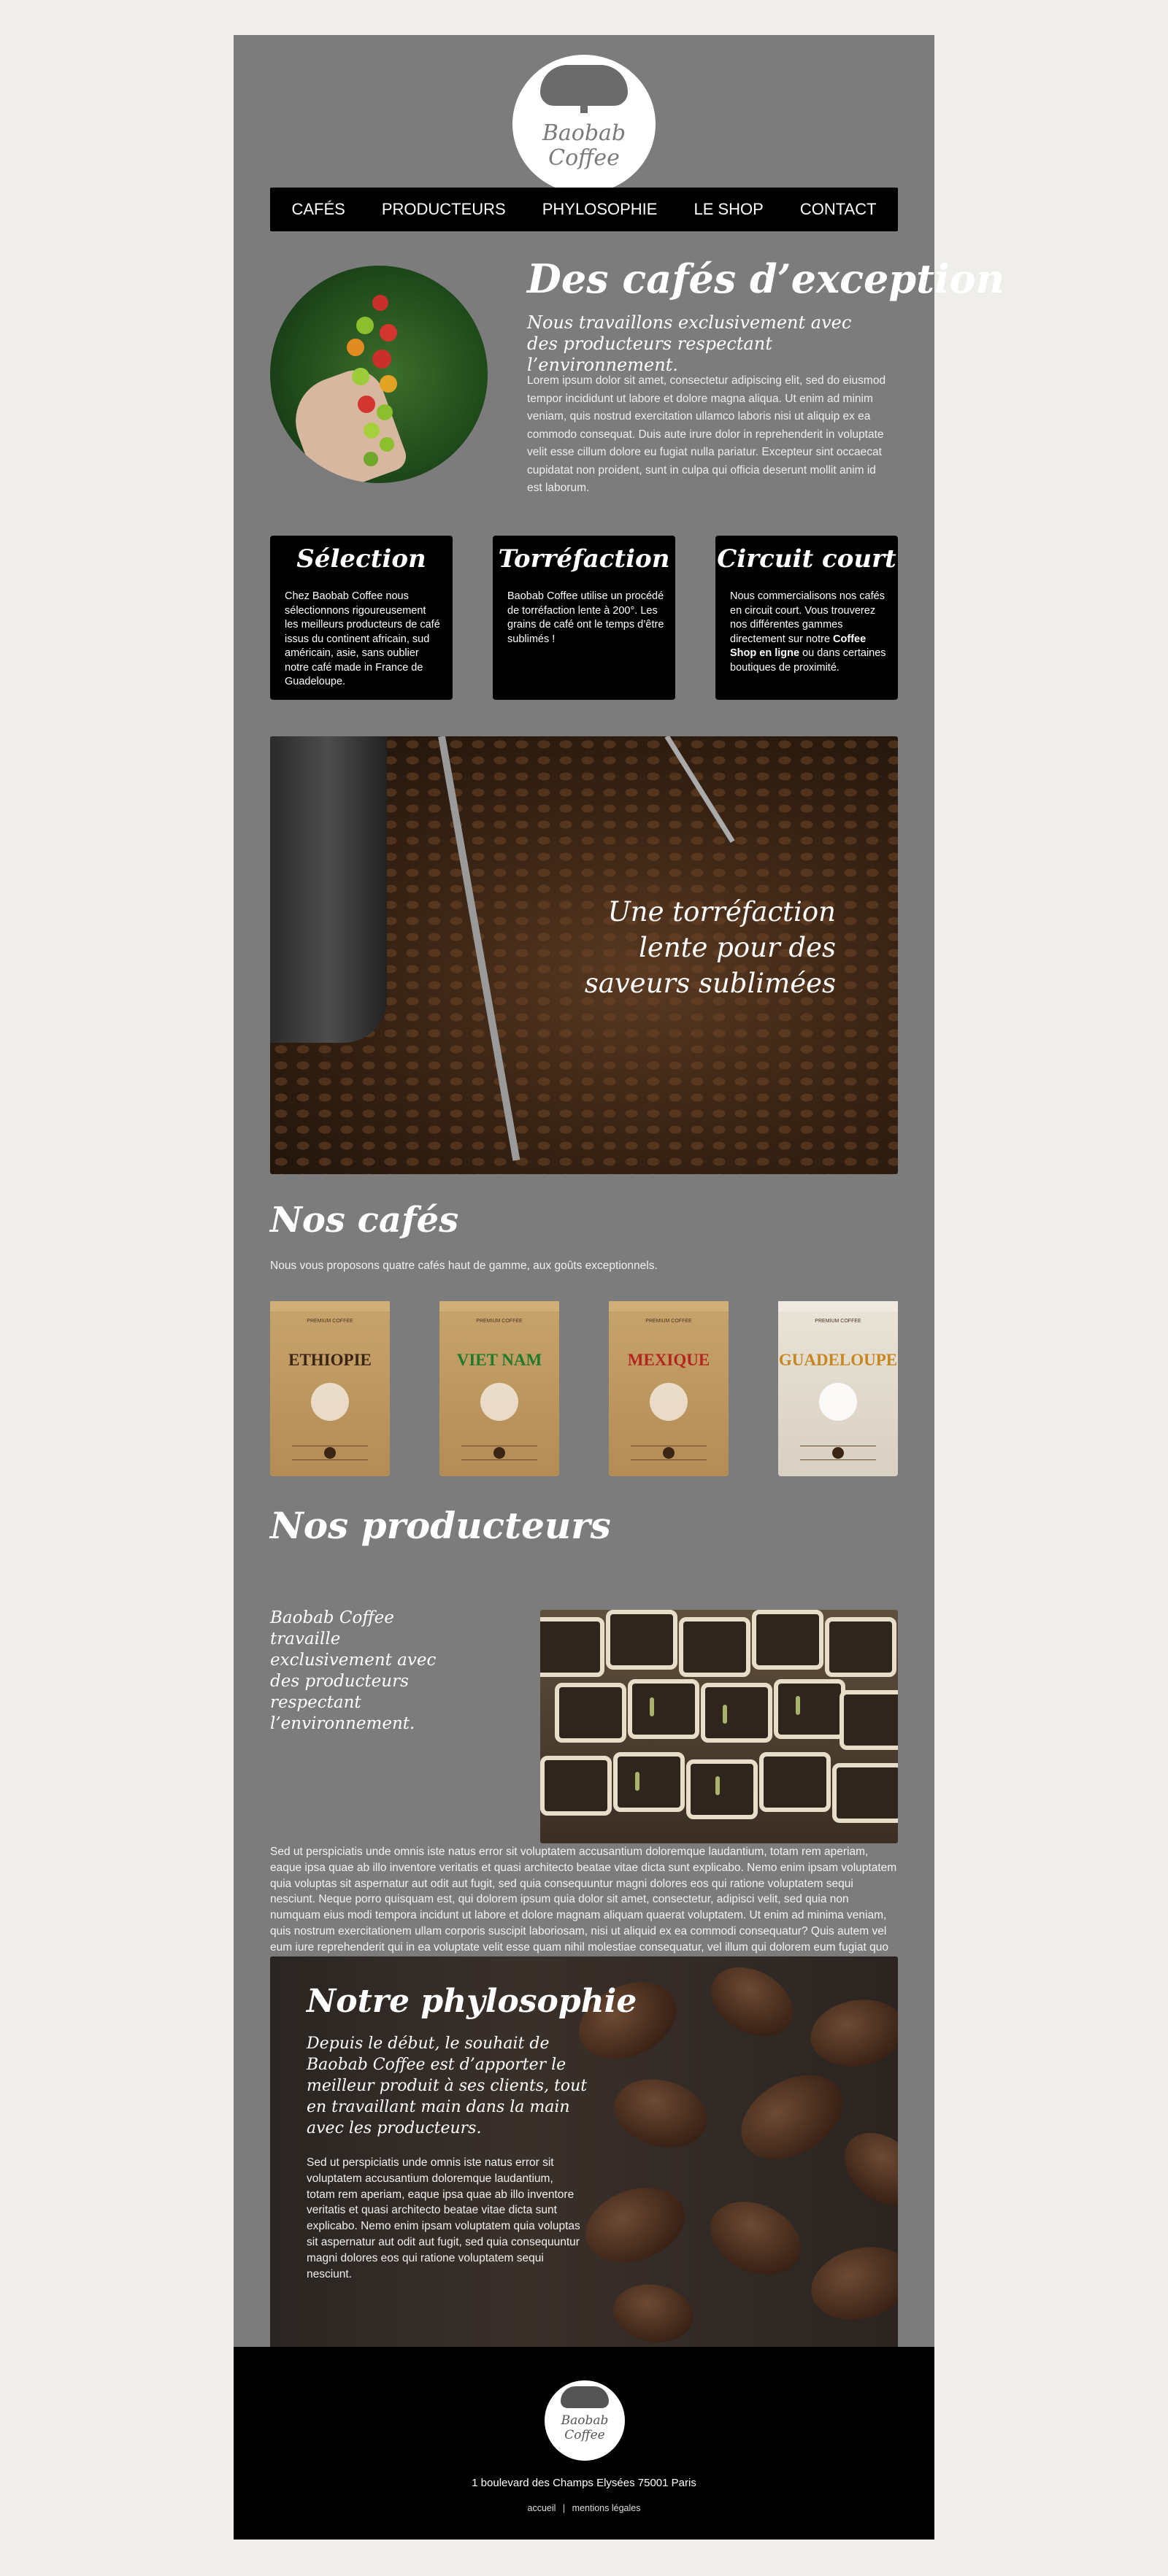  I want to click on product-bag-guadeloupe: PREMIUM COFFEE GUADELOUPE, so click(838, 1388).